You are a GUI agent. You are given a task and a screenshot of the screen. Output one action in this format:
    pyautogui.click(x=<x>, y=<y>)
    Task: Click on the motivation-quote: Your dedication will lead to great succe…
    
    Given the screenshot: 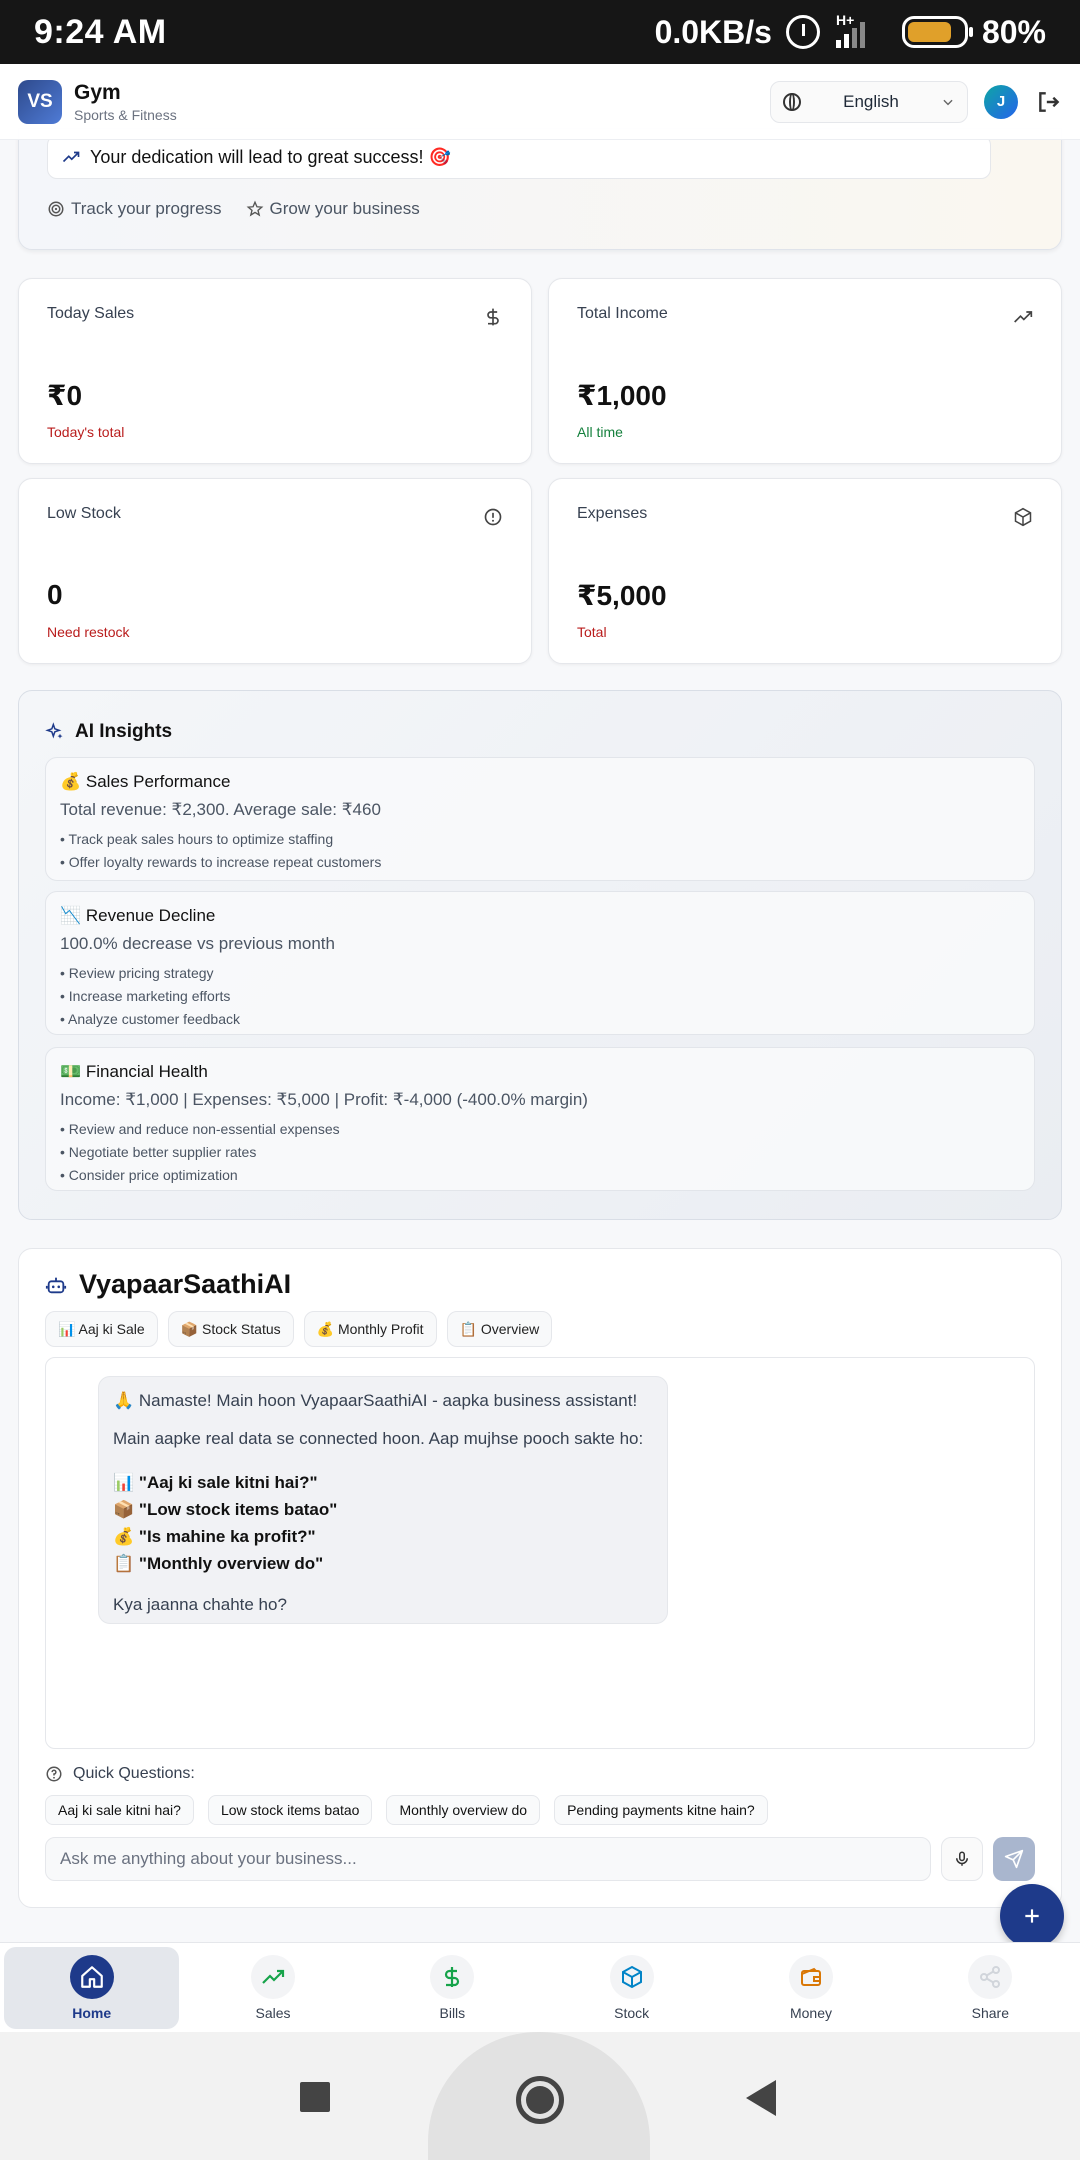 What is the action you would take?
    pyautogui.click(x=519, y=157)
    